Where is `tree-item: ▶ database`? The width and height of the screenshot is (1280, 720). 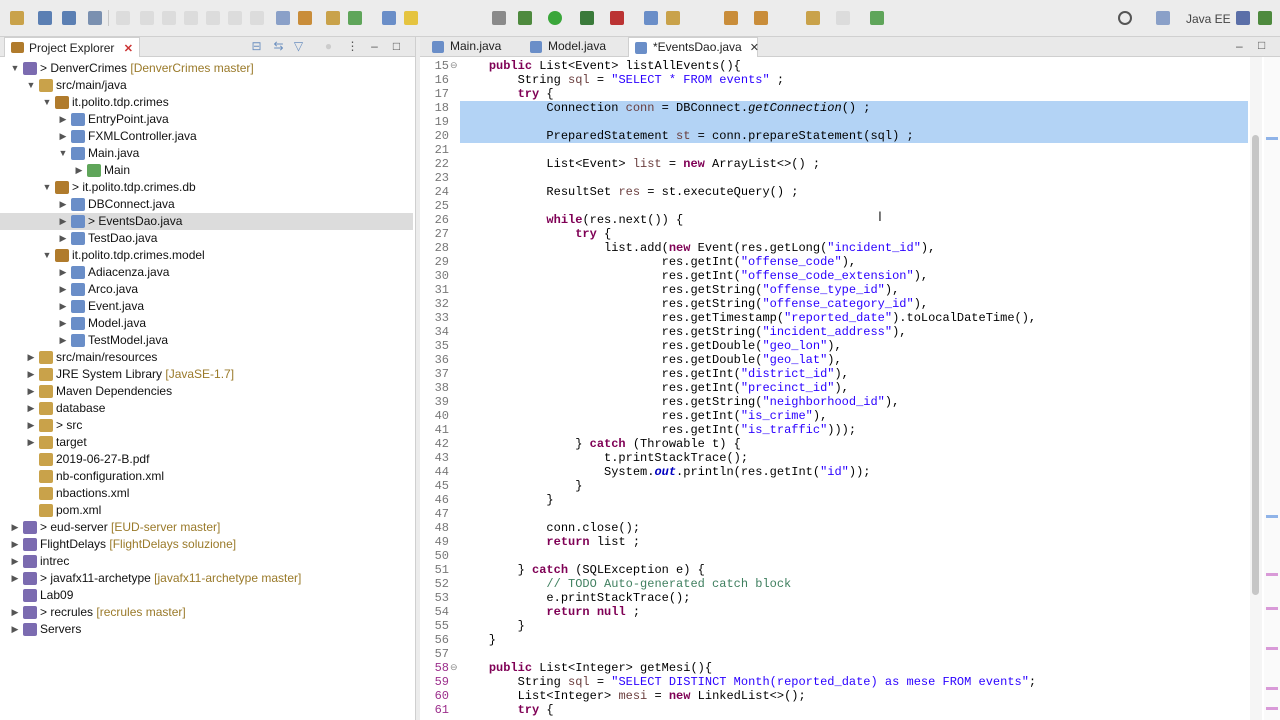 tree-item: ▶ database is located at coordinates (206, 408).